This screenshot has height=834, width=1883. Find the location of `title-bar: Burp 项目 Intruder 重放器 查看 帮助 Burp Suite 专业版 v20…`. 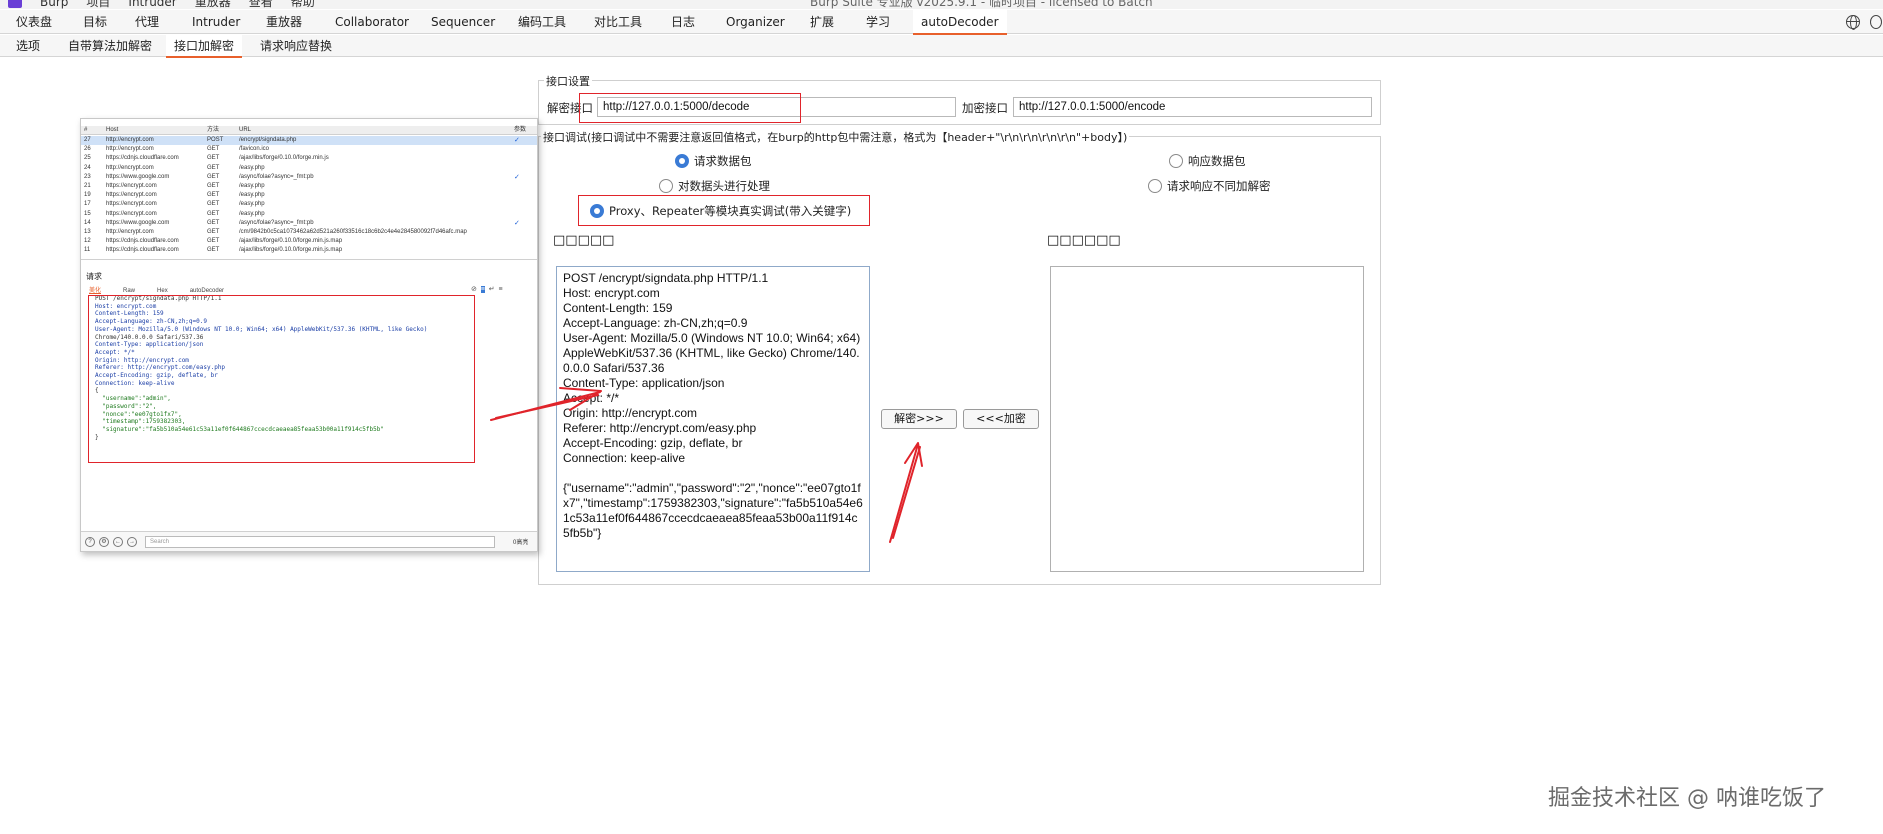

title-bar: Burp 项目 Intruder 重放器 查看 帮助 Burp Suite 专业版 v20… is located at coordinates (941, 4).